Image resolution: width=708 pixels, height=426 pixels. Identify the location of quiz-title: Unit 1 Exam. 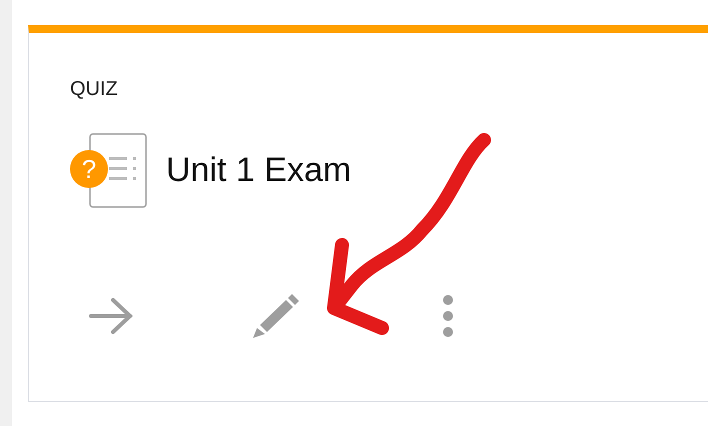
(259, 170).